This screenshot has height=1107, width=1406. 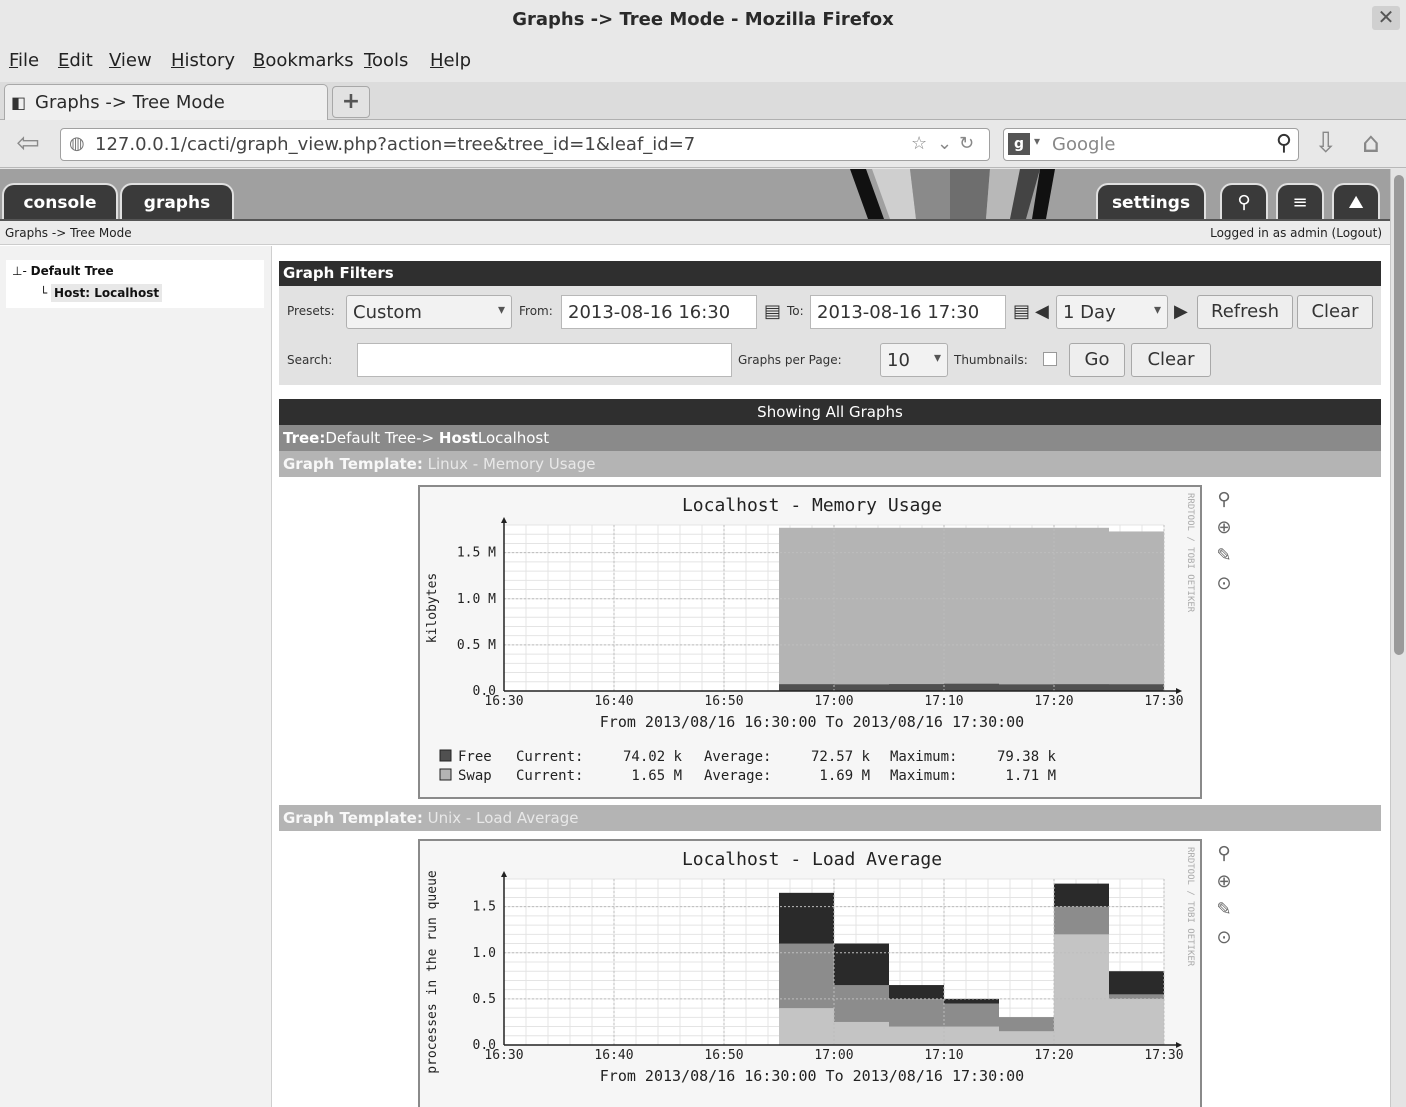 What do you see at coordinates (656, 776) in the screenshot?
I see `legend-current: 1.65 M` at bounding box center [656, 776].